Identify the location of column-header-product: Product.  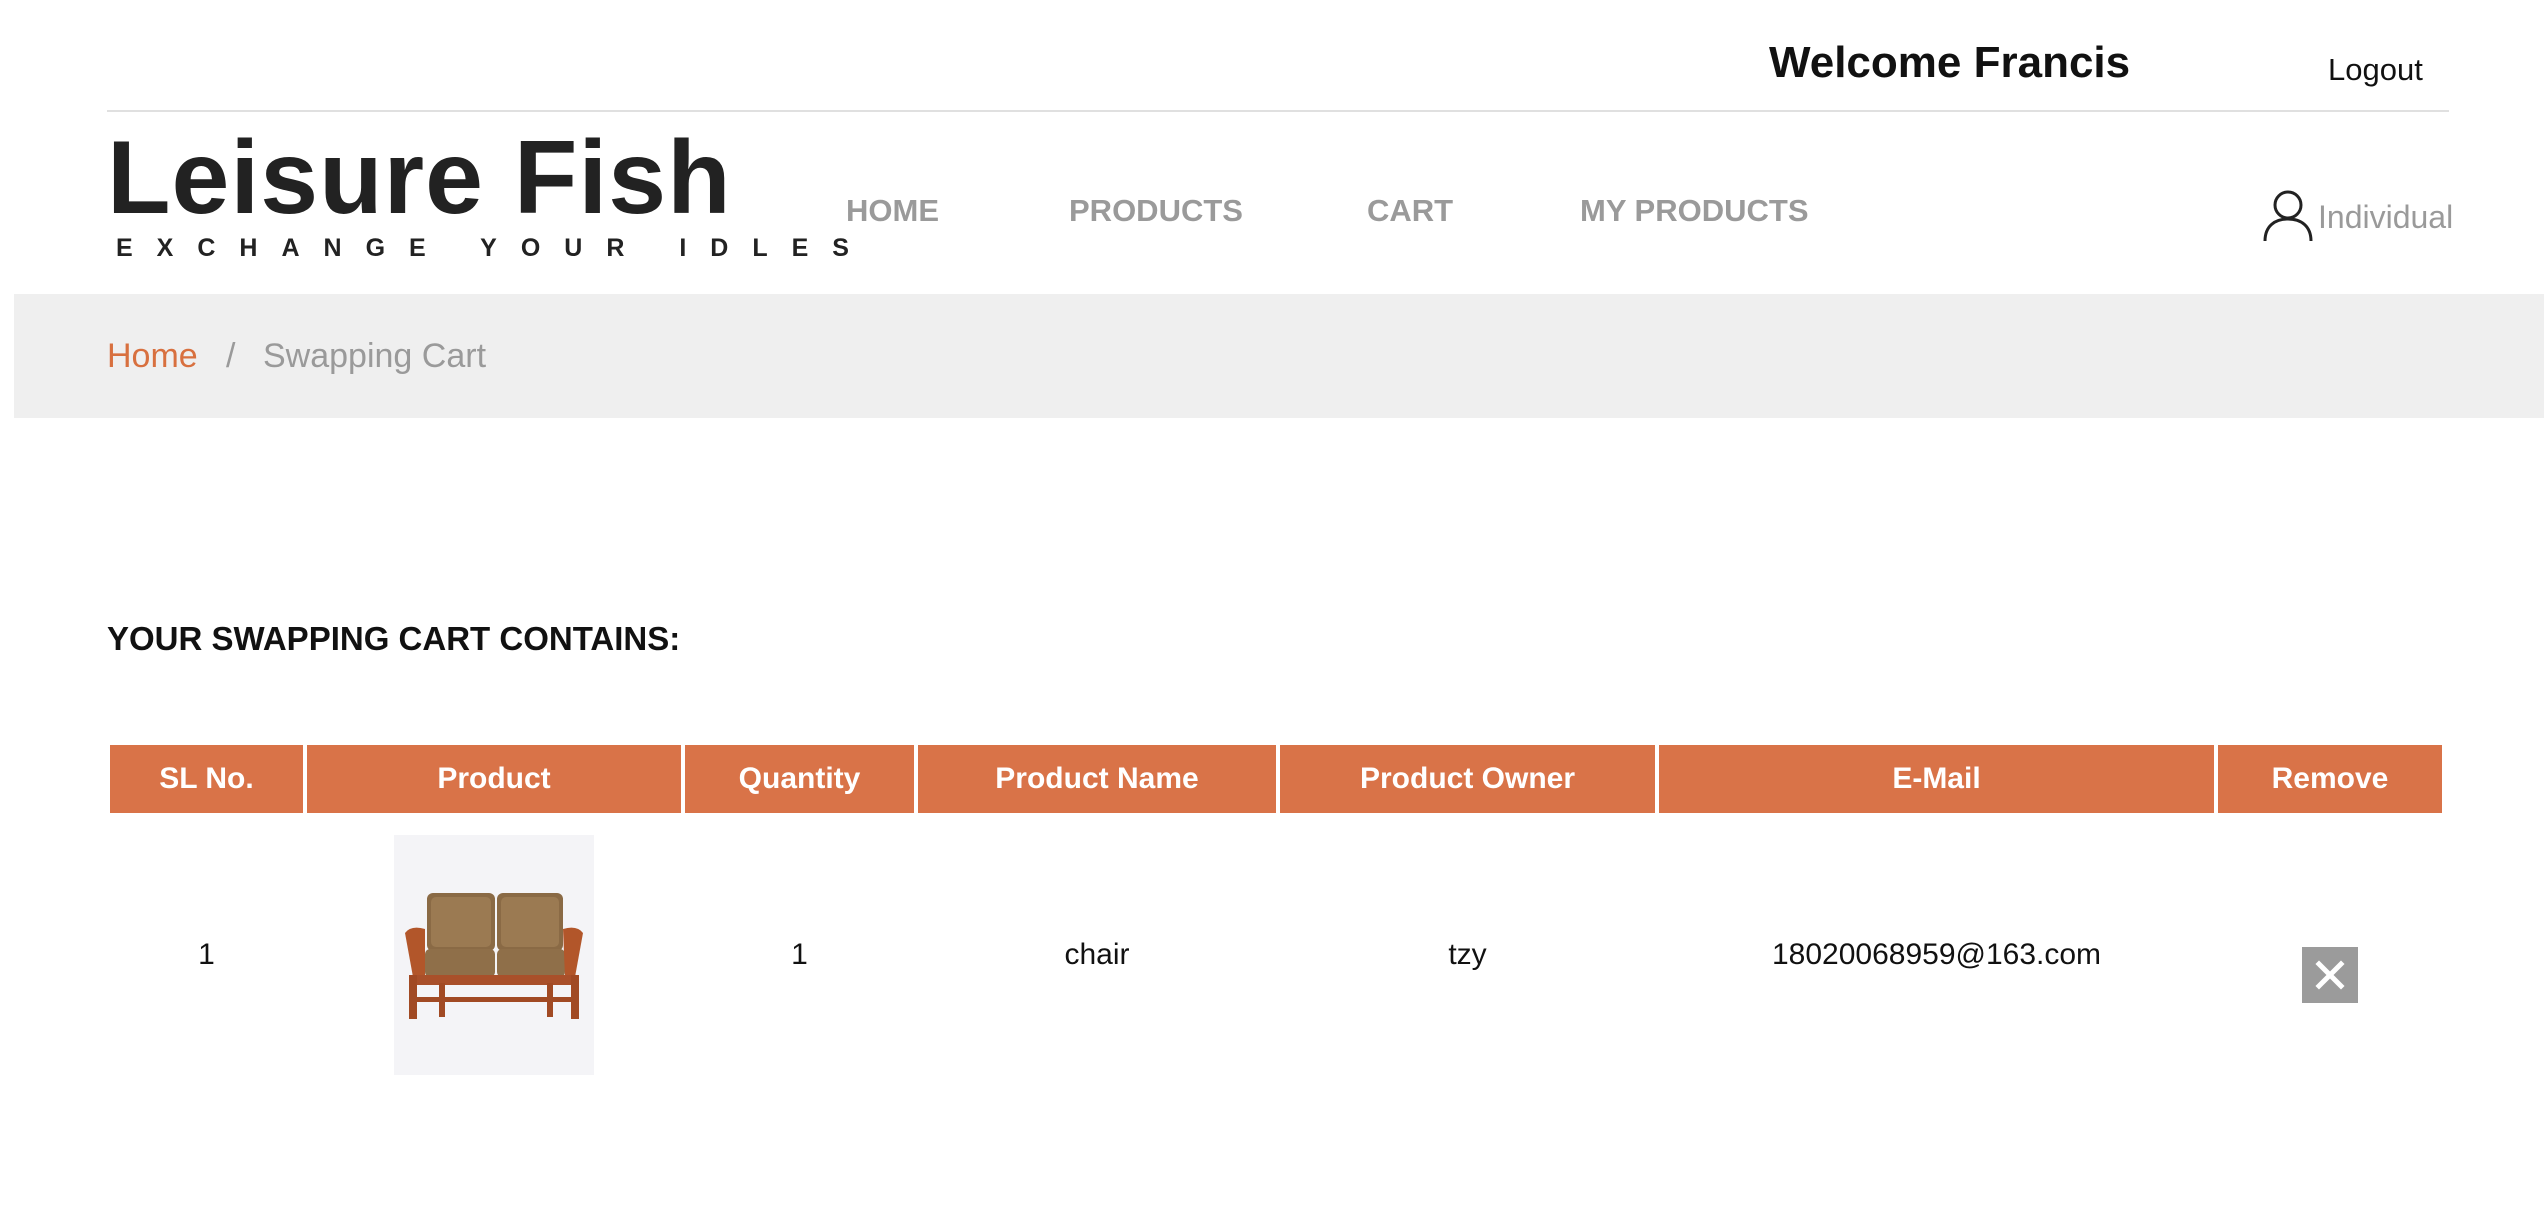
(494, 779).